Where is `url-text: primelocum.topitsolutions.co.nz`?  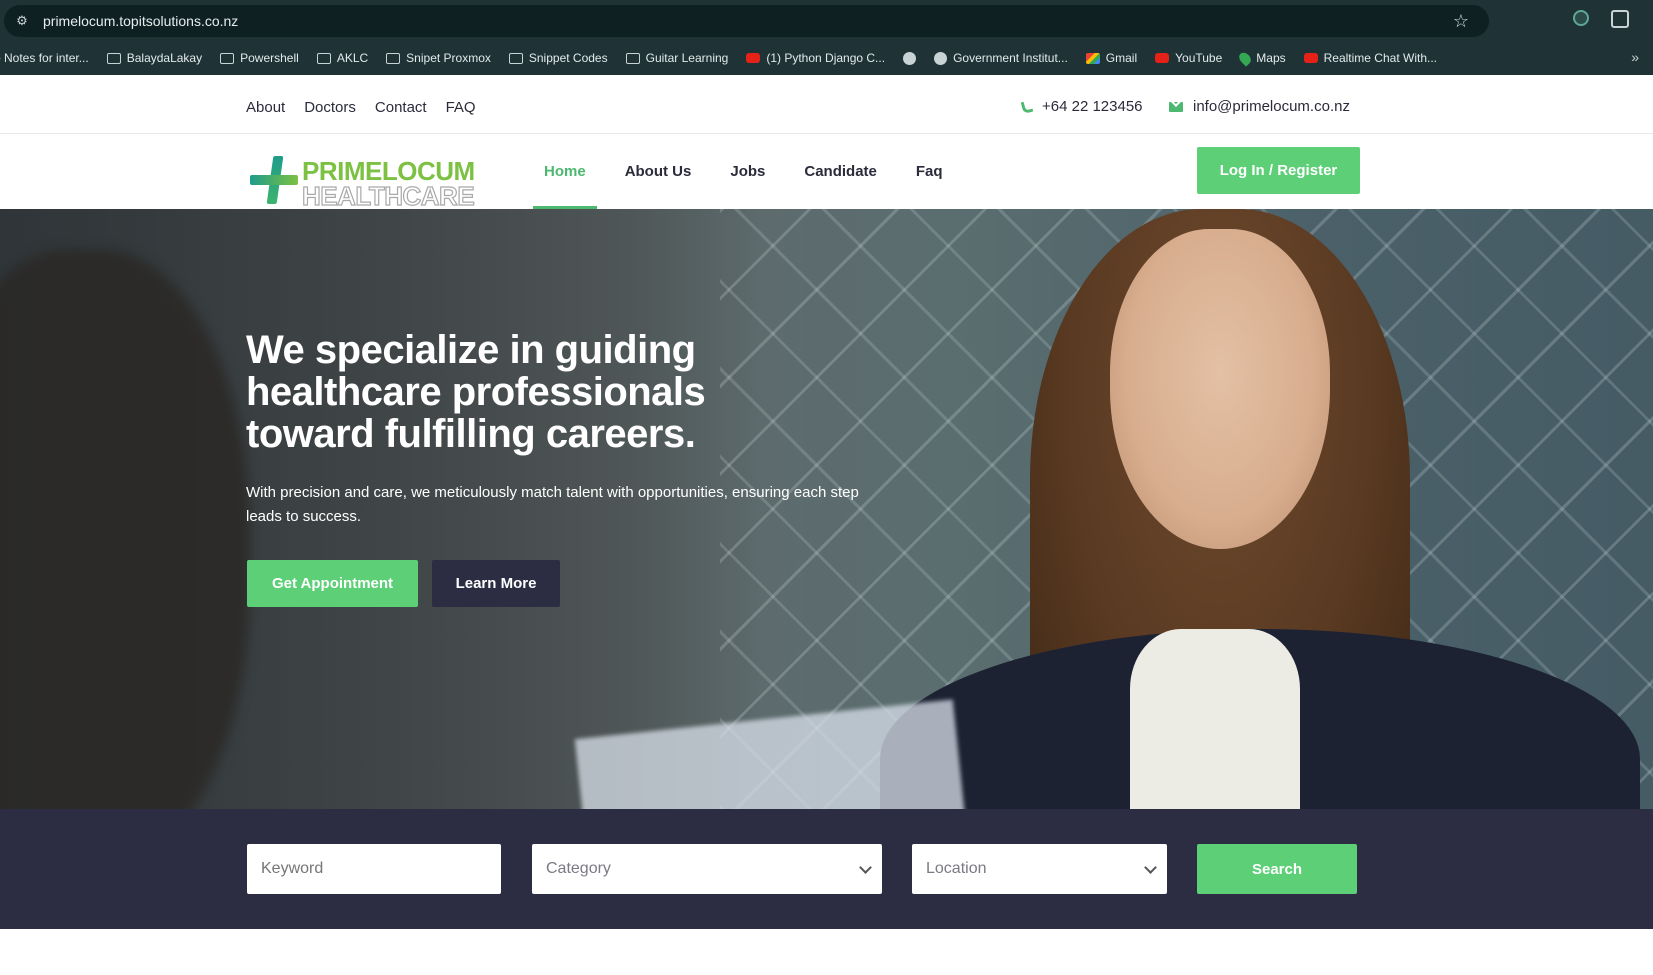
url-text: primelocum.topitsolutions.co.nz is located at coordinates (140, 21).